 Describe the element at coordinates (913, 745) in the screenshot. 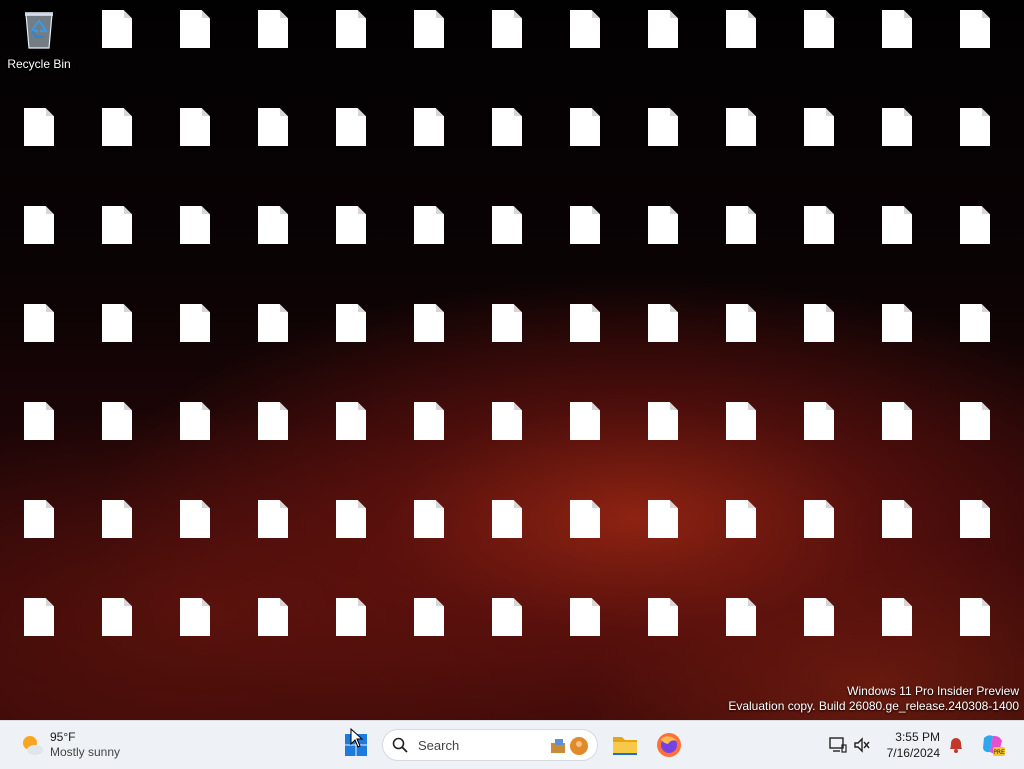

I see `system-clock: 3:55 PM 7/16/2024` at that location.